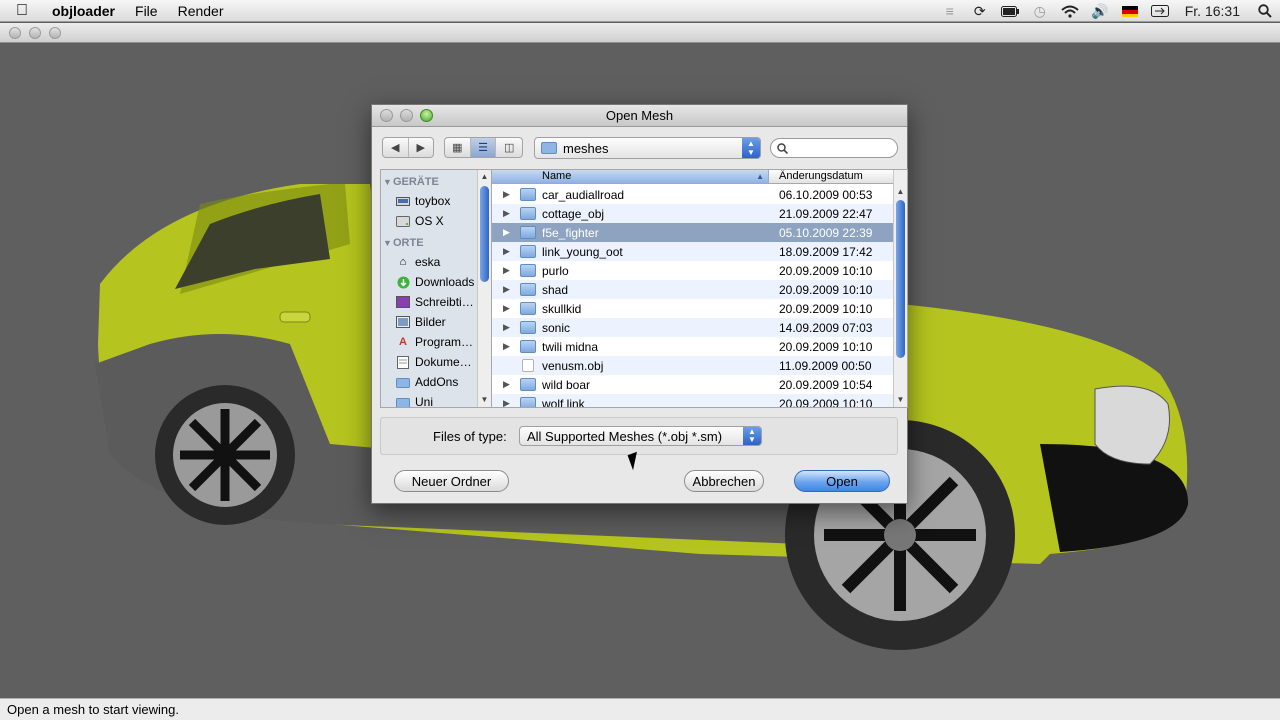 This screenshot has width=1280, height=720. I want to click on sync-icon: ⟳, so click(980, 11).